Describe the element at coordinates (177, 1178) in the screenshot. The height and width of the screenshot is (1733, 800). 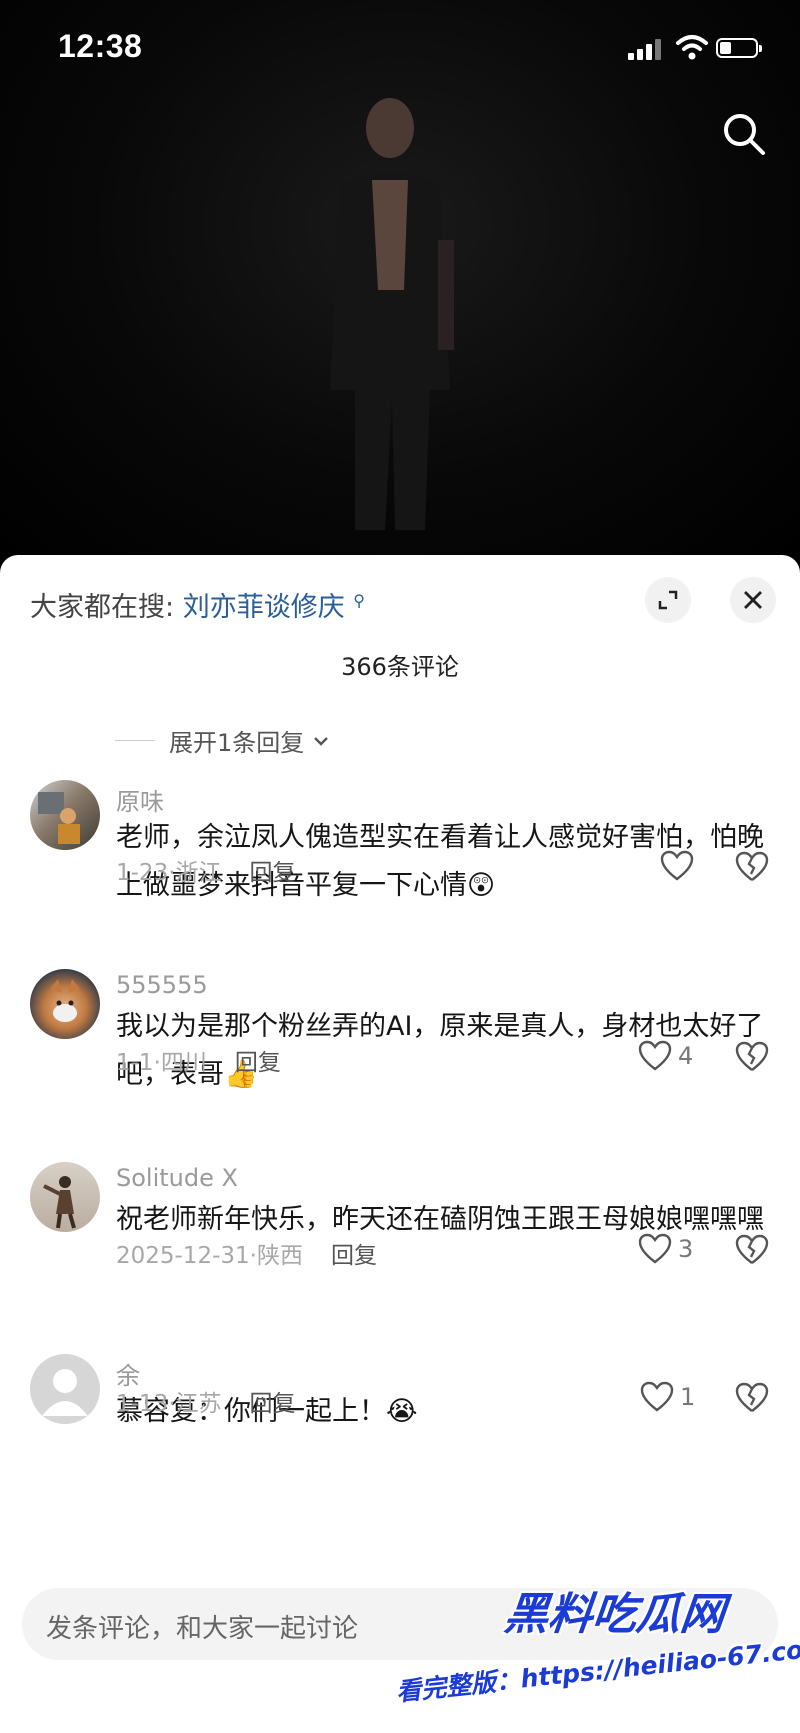
I see `comment-username: Solitude X` at that location.